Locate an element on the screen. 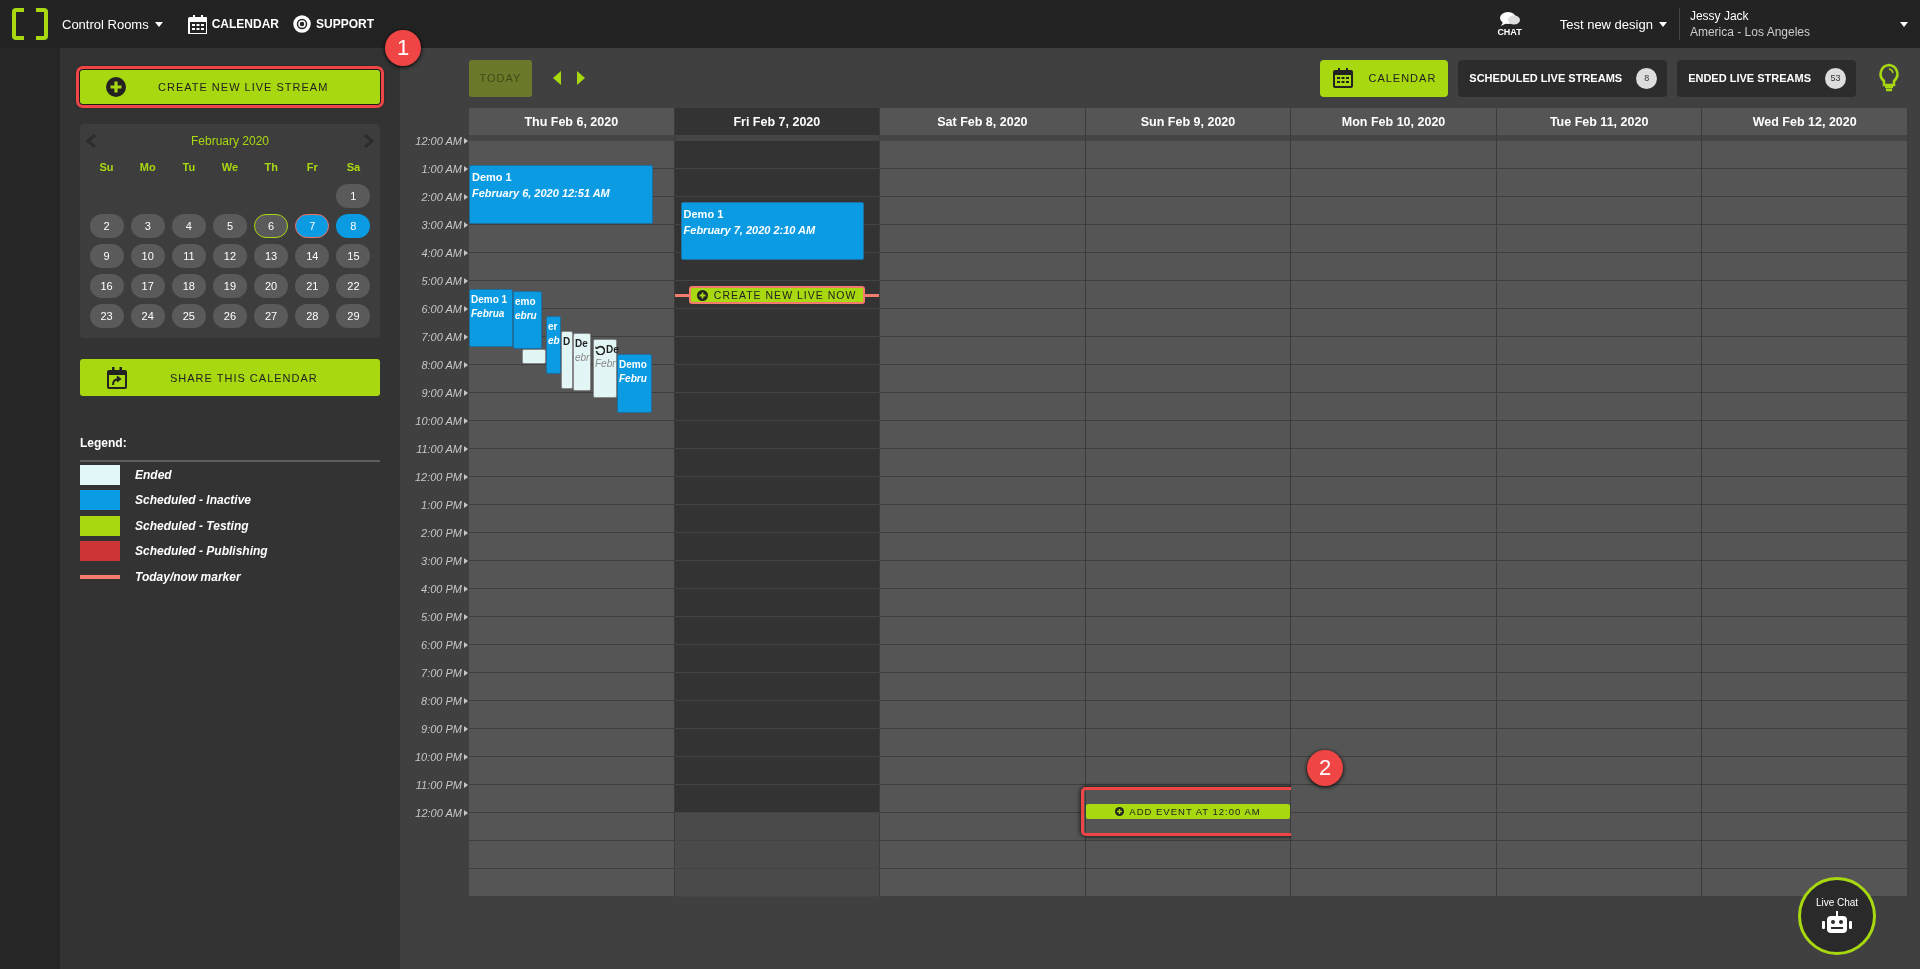  add-event-button: ADD EVENT AT 12:00 AM is located at coordinates (1188, 811).